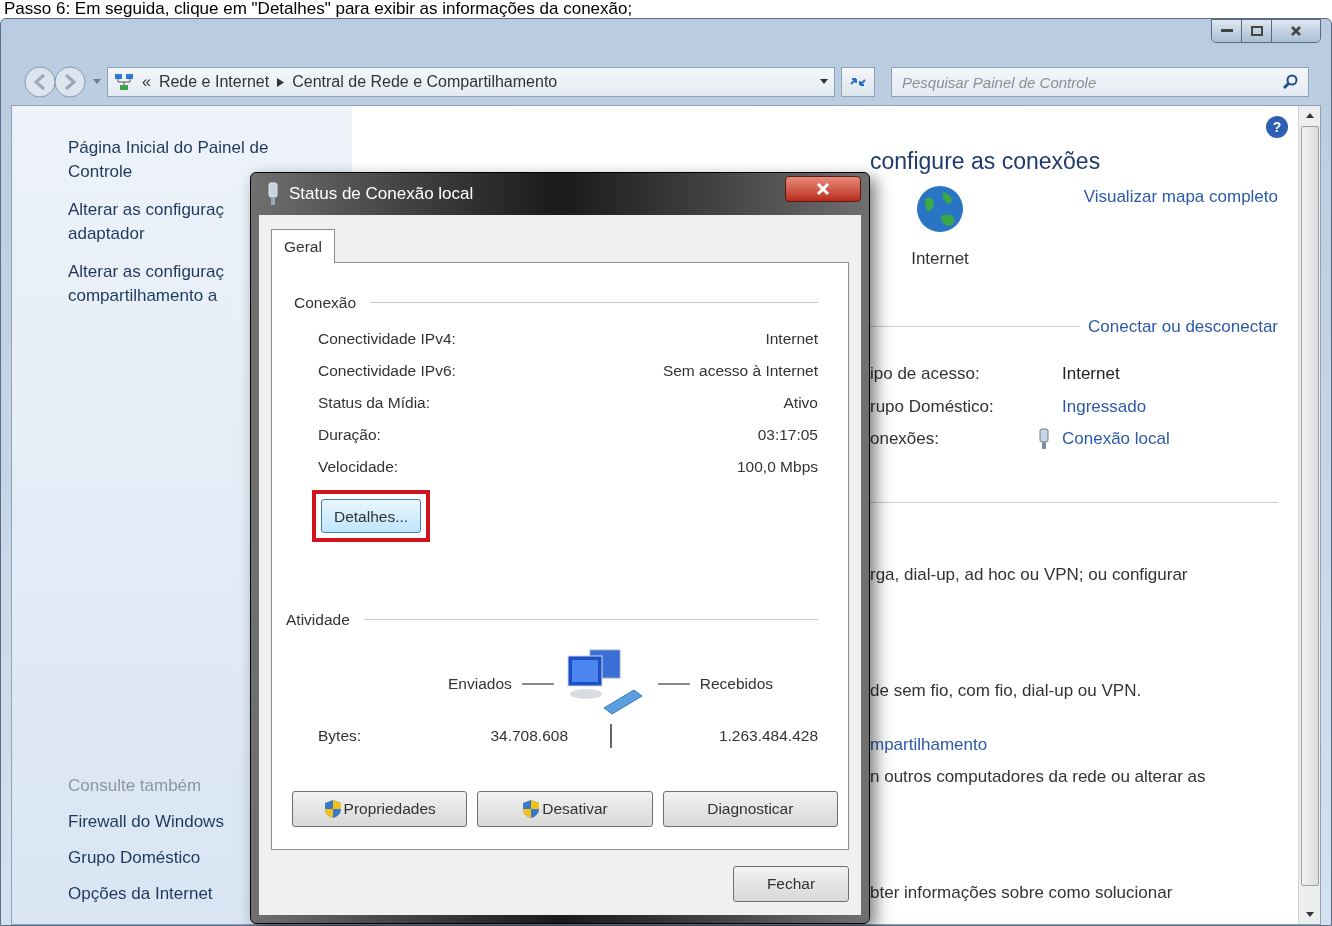 This screenshot has height=926, width=1332. I want to click on property-label: ipo de acesso:, so click(925, 374).